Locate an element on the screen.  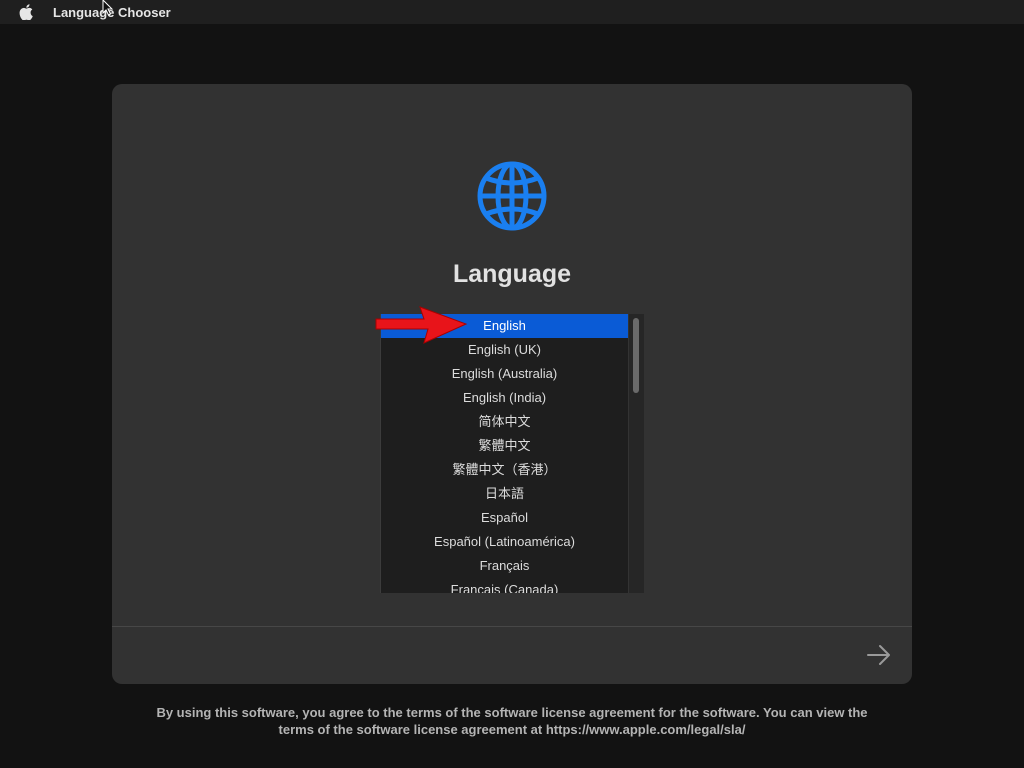
continue-button is located at coordinates (879, 655).